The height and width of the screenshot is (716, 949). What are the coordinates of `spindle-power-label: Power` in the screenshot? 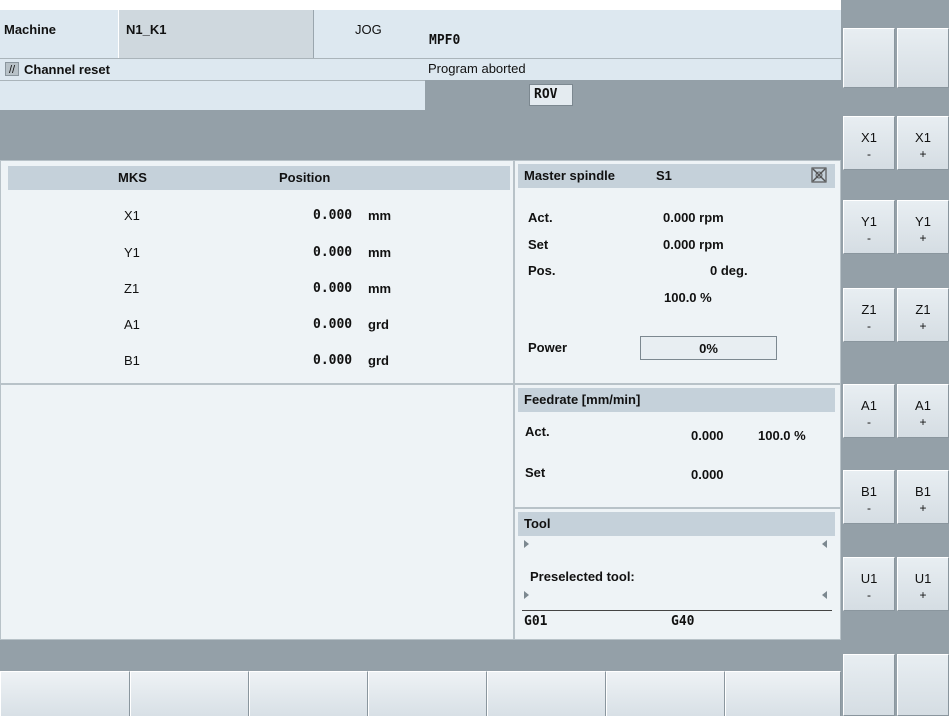 It's located at (548, 347).